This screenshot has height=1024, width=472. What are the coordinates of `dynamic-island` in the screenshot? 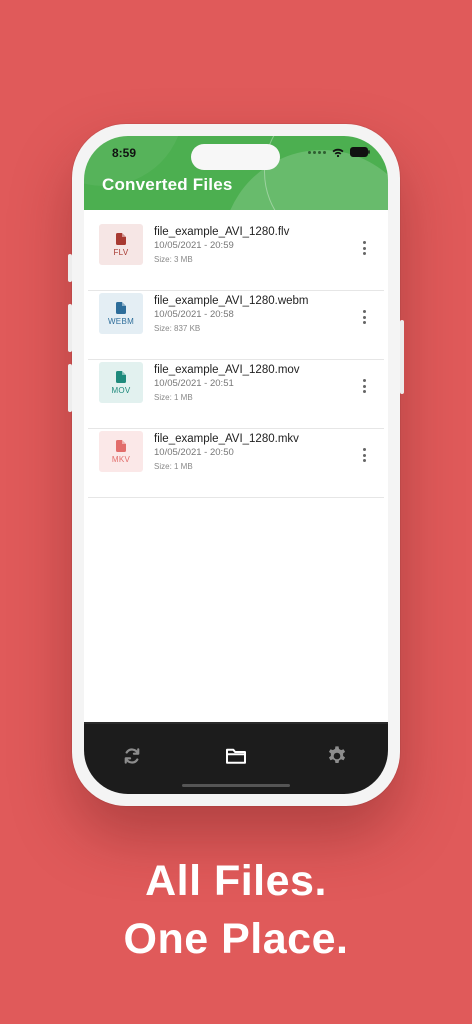 It's located at (235, 157).